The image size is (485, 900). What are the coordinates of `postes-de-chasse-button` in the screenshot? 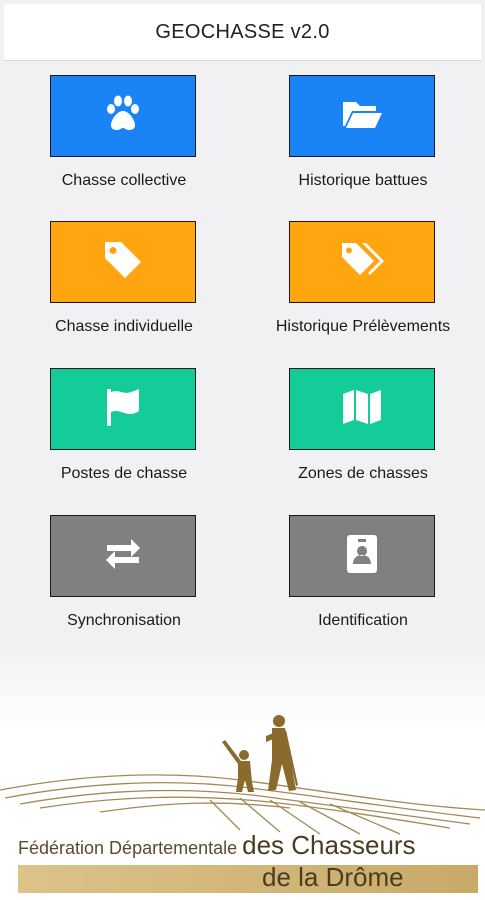 It's located at (123, 409).